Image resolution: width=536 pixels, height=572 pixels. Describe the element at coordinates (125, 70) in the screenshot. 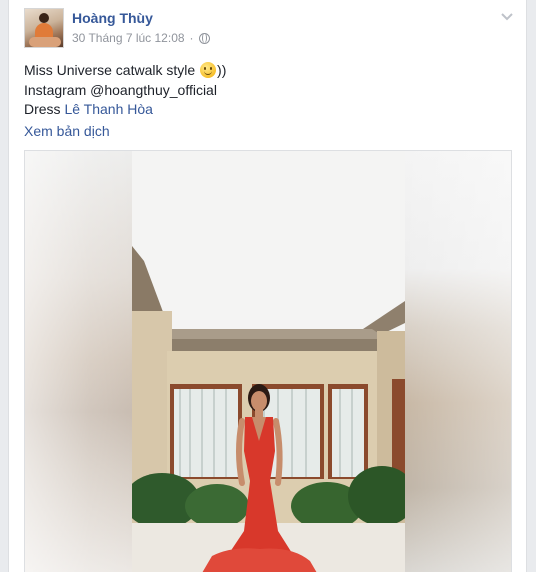

I see `post-line-1: Miss Universe catwalk style ))` at that location.